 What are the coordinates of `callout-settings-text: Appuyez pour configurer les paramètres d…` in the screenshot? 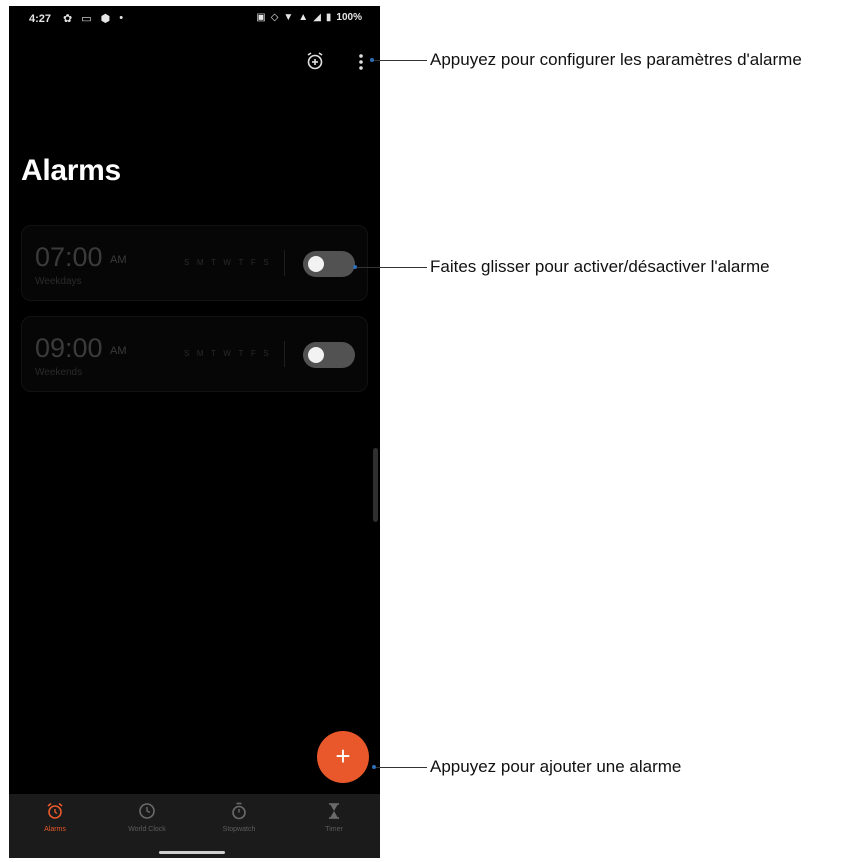 It's located at (616, 59).